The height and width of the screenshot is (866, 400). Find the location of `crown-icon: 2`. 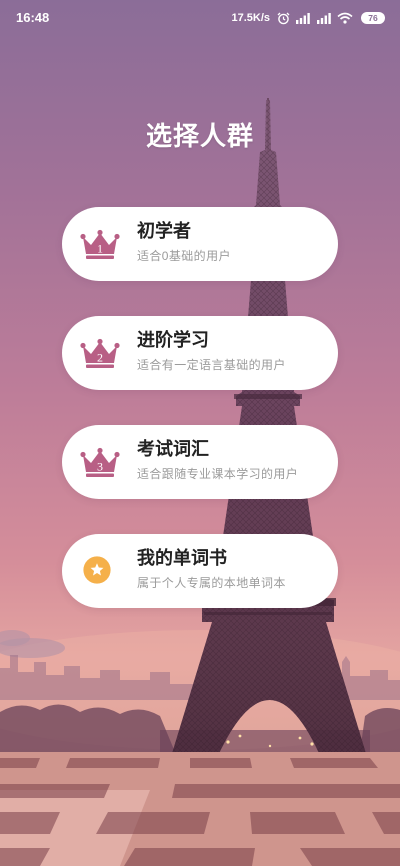

crown-icon: 2 is located at coordinates (100, 353).